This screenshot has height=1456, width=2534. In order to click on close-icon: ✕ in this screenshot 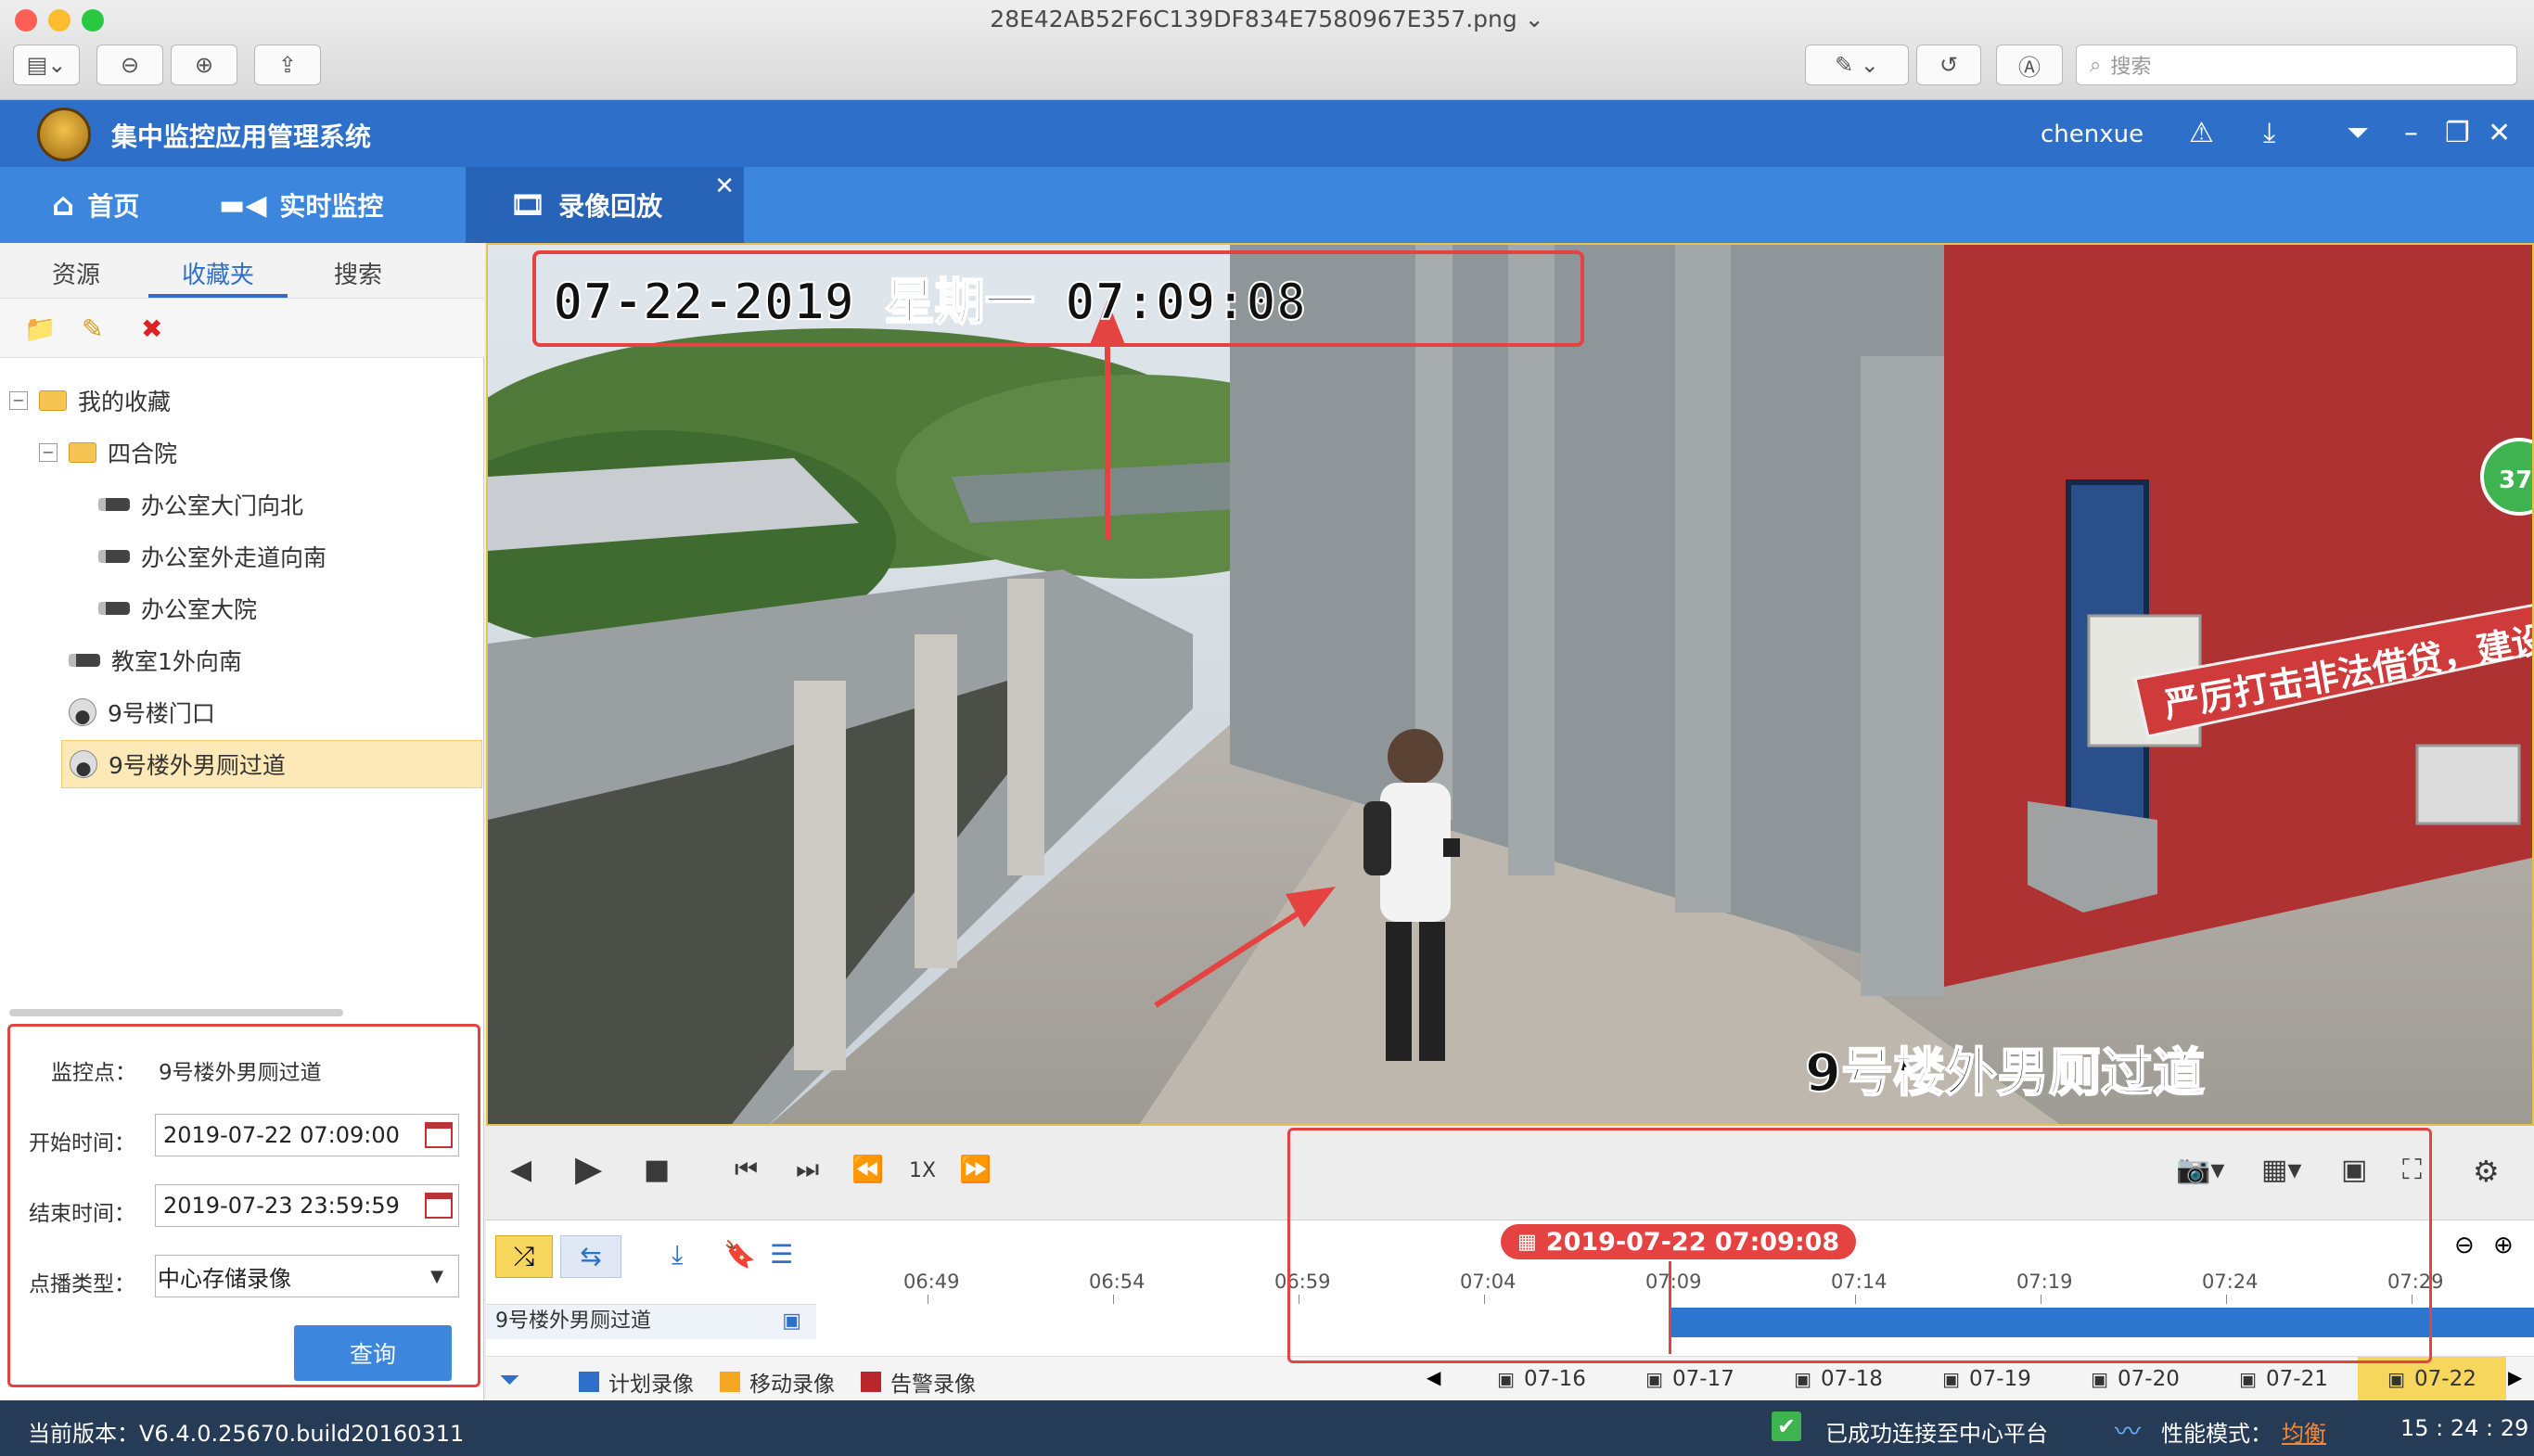, I will do `click(2499, 133)`.